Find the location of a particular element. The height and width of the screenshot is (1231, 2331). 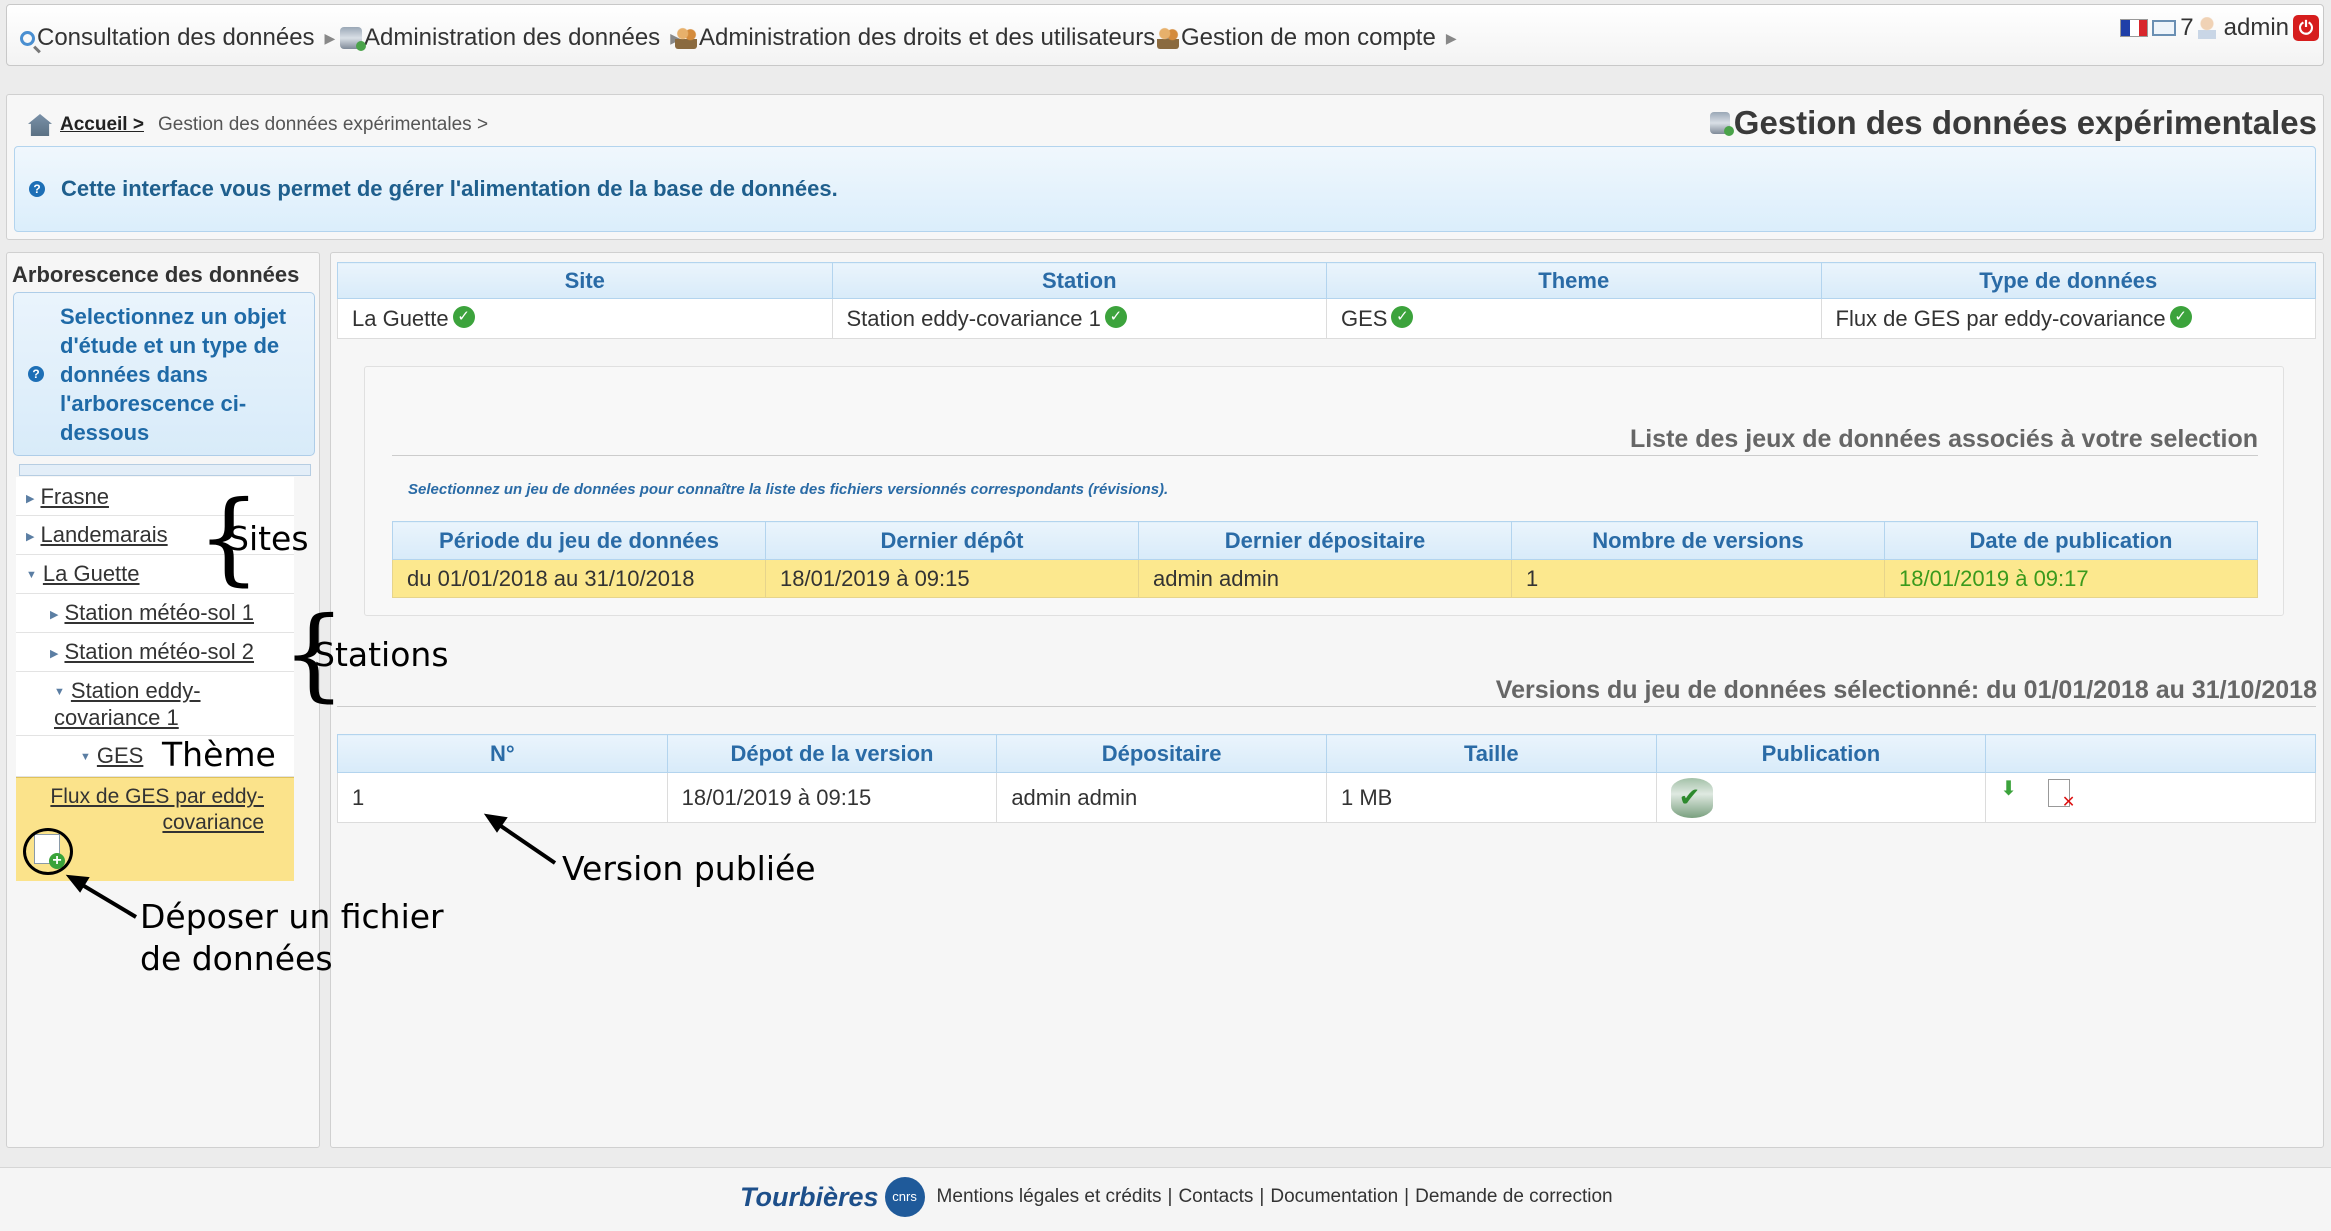

footer-link-correction: Demande de correction is located at coordinates (1514, 1197).